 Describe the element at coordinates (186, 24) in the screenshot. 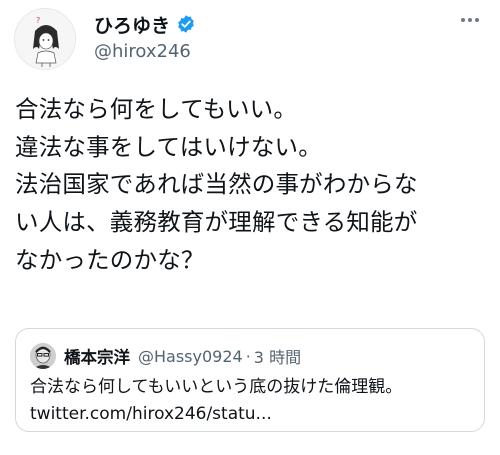

I see `verified-badge-icon` at that location.